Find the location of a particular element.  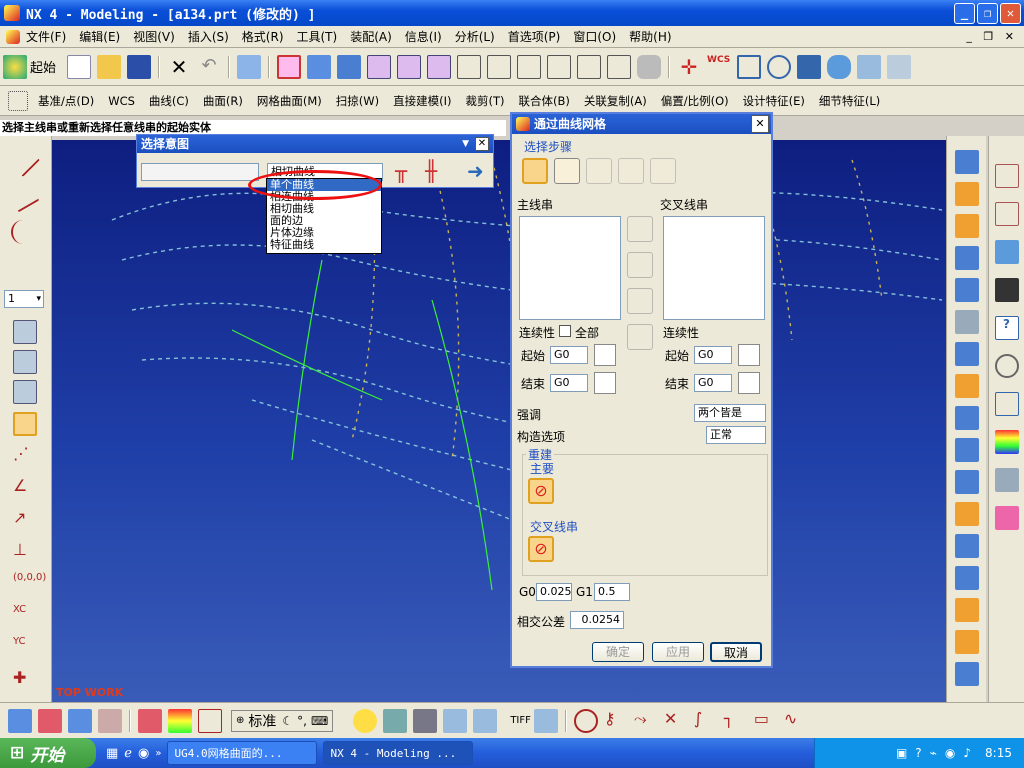

hidden-edge-cube-icon is located at coordinates (409, 66).